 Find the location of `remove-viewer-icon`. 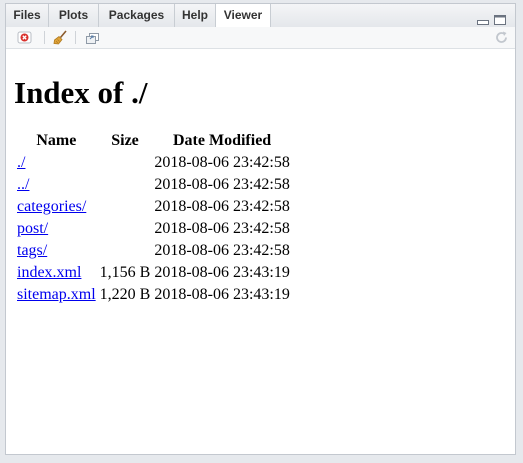

remove-viewer-icon is located at coordinates (24, 37).